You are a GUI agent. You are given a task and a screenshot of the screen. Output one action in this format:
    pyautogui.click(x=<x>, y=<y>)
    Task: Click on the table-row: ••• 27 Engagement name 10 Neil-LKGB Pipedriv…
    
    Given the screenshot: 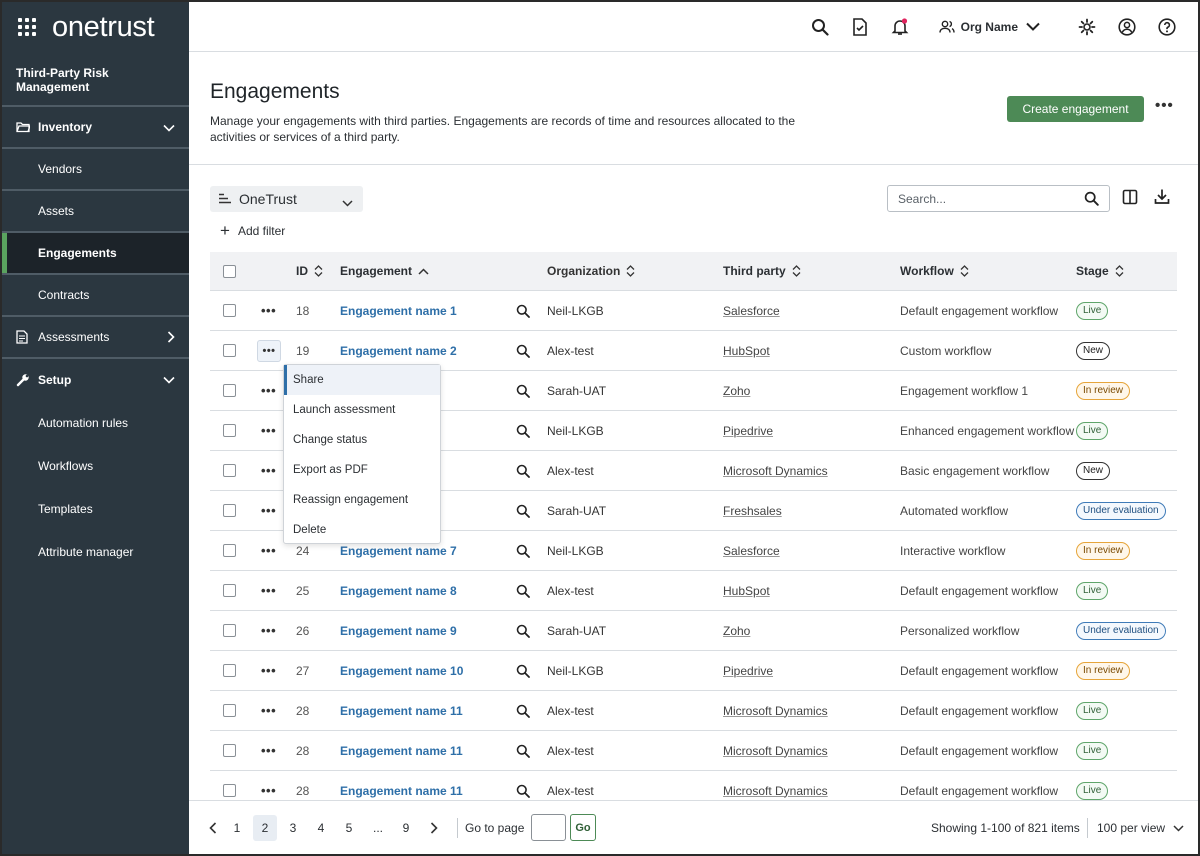 What is the action you would take?
    pyautogui.click(x=693, y=671)
    